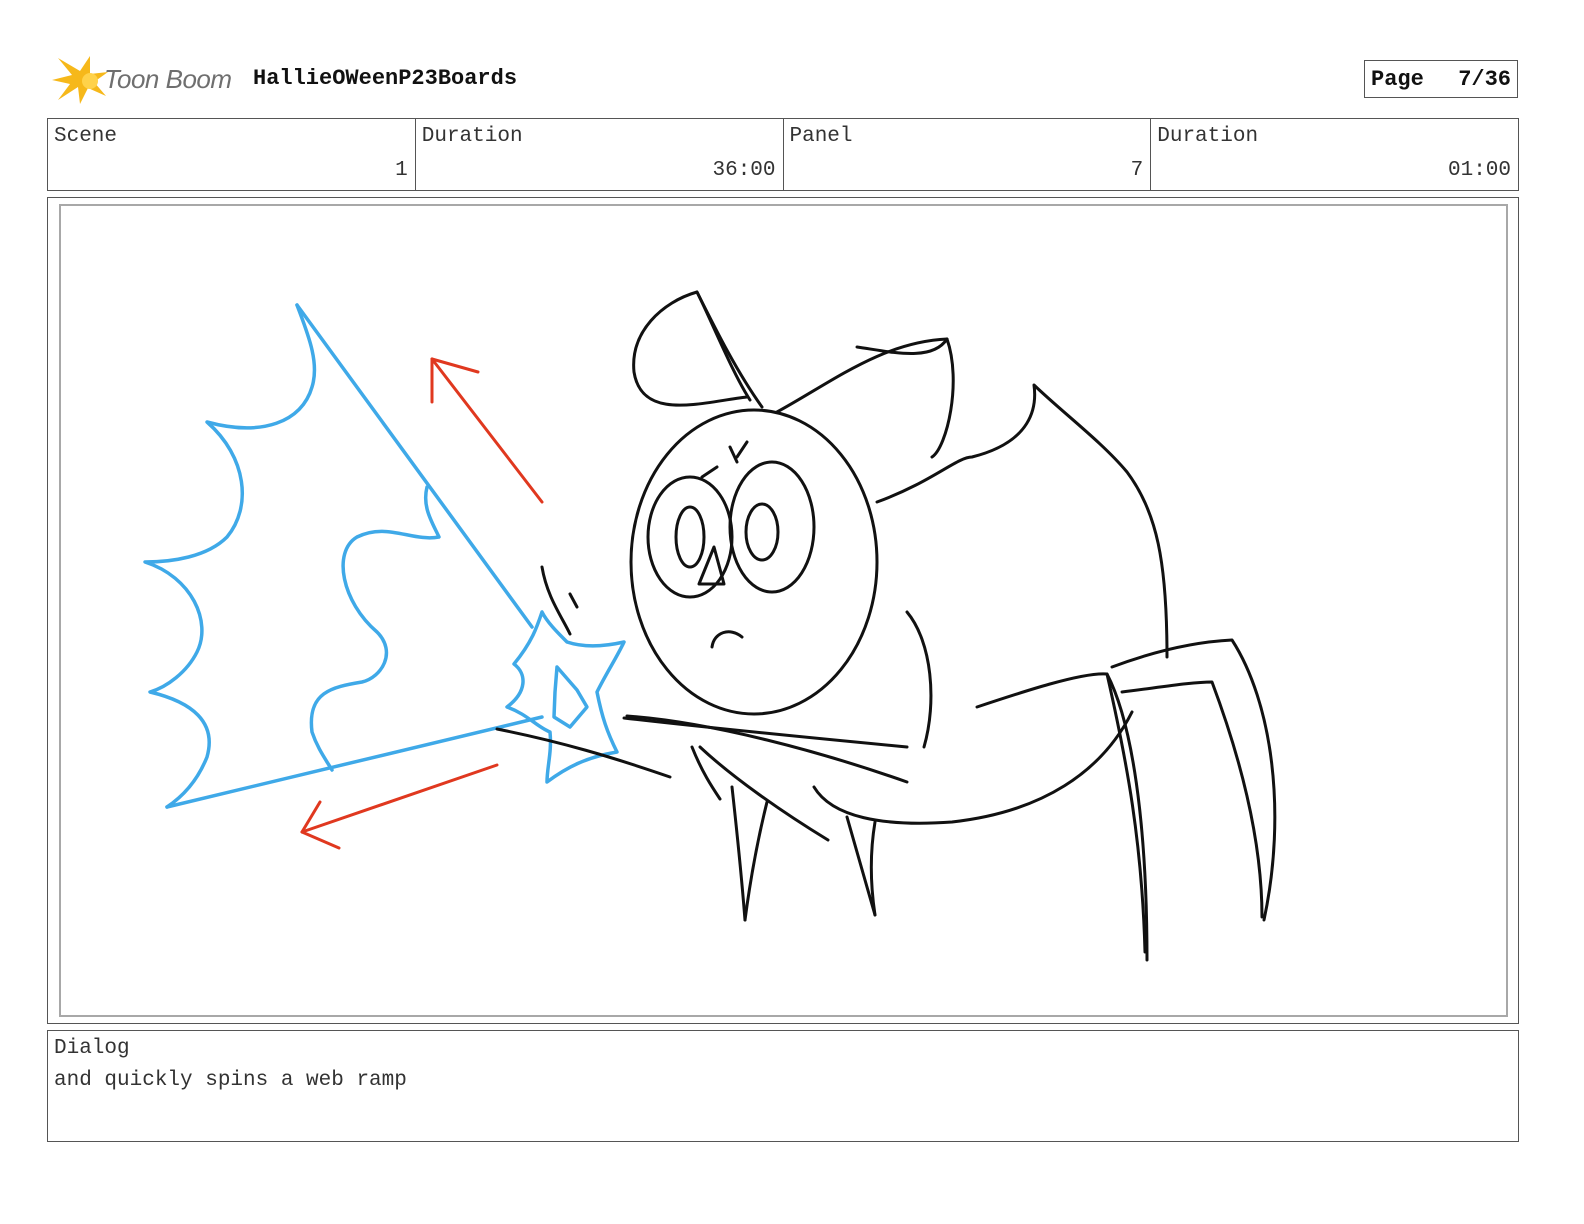 The image size is (1584, 1224). Describe the element at coordinates (744, 170) in the screenshot. I see `scene-duration-value: 36:00` at that location.